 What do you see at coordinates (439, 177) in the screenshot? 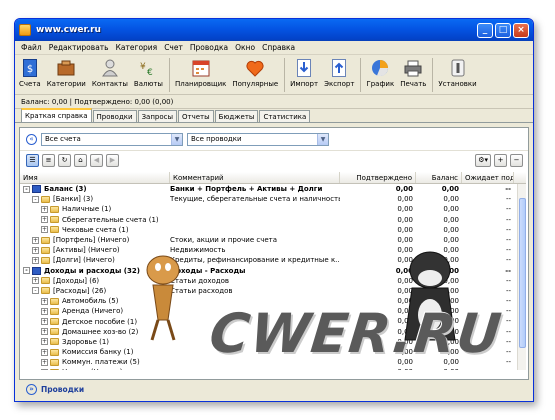
I see `column-balance: Баланс` at bounding box center [439, 177].